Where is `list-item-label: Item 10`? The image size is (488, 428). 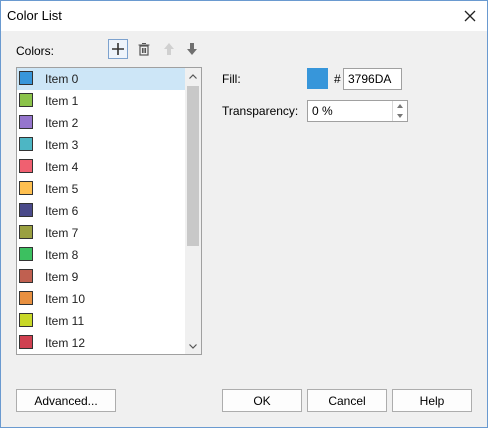
list-item-label: Item 10 is located at coordinates (65, 299).